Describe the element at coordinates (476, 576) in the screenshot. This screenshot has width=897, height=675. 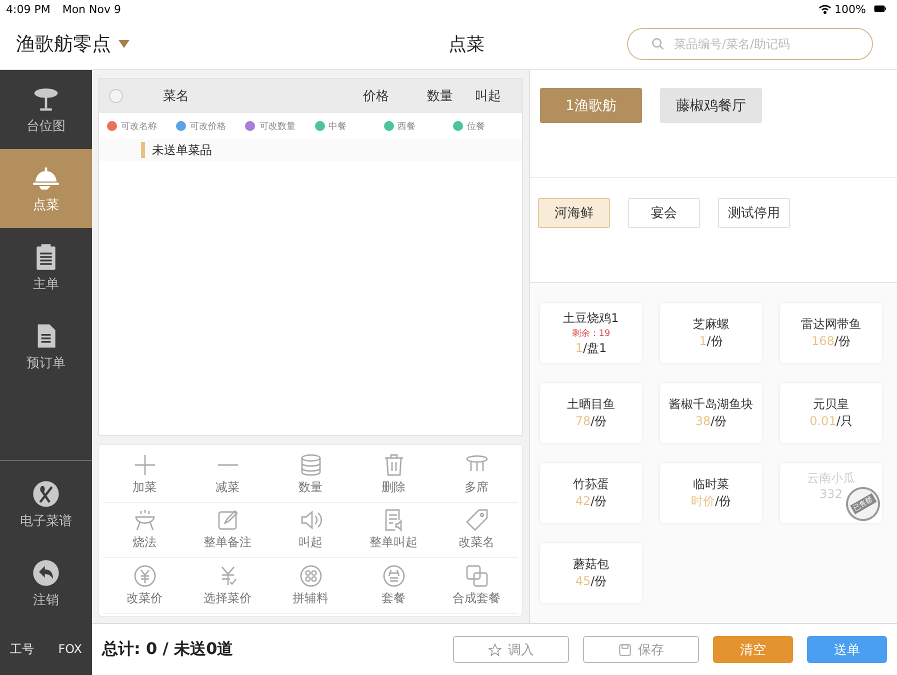
I see `overlap-squares-icon` at that location.